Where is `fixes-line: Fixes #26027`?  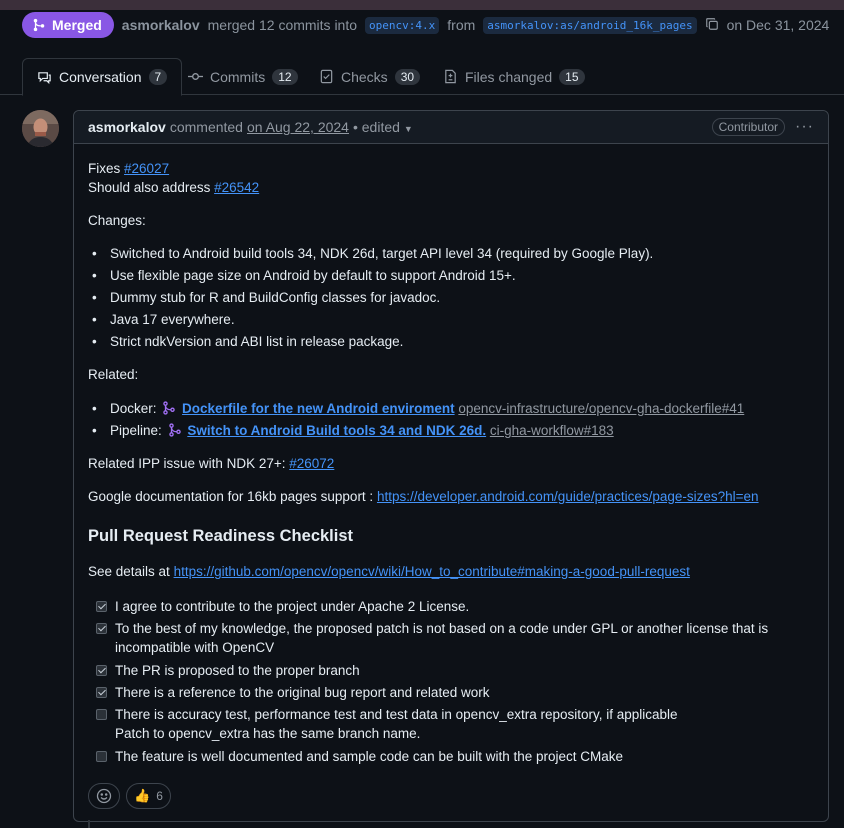
fixes-line: Fixes #26027 is located at coordinates (128, 168).